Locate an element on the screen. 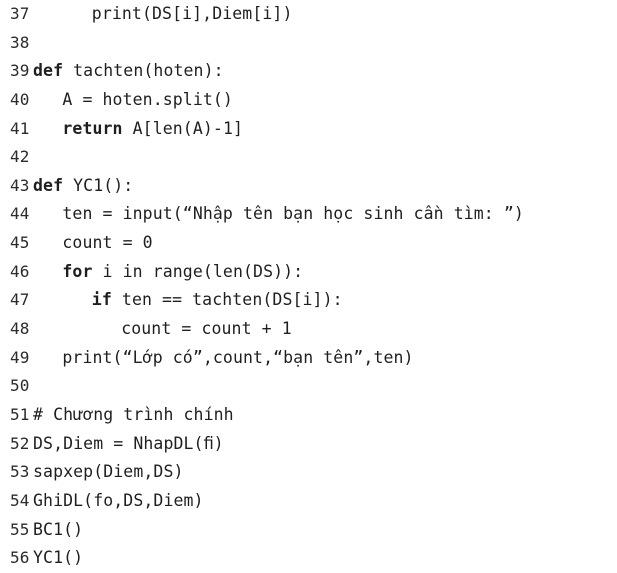  code-text: # Chương trình chính is located at coordinates (133, 414).